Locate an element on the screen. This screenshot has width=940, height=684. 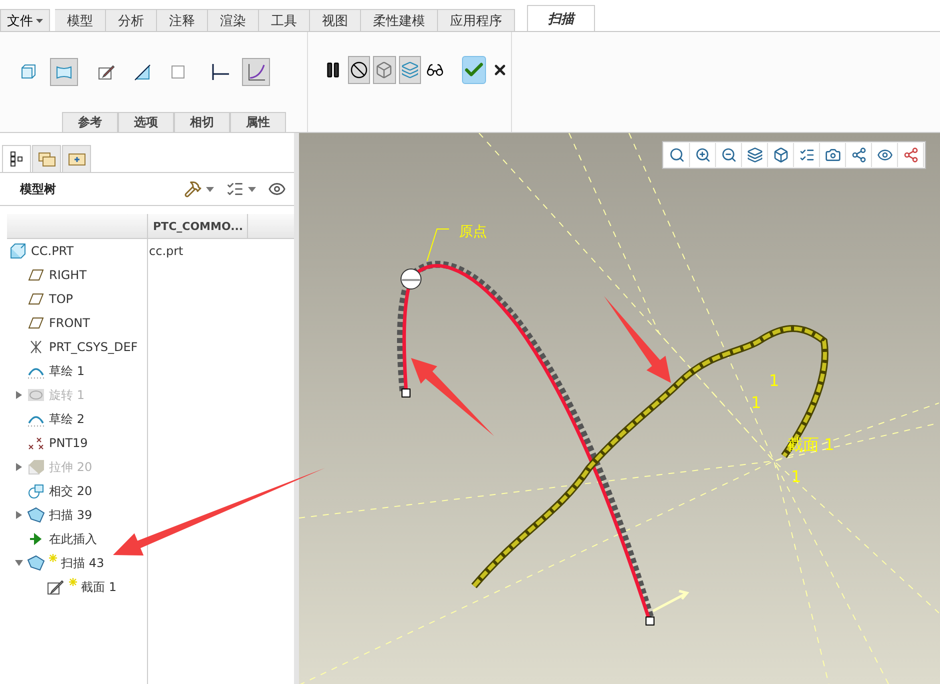
tree-item: 相交 20 is located at coordinates (70, 491).